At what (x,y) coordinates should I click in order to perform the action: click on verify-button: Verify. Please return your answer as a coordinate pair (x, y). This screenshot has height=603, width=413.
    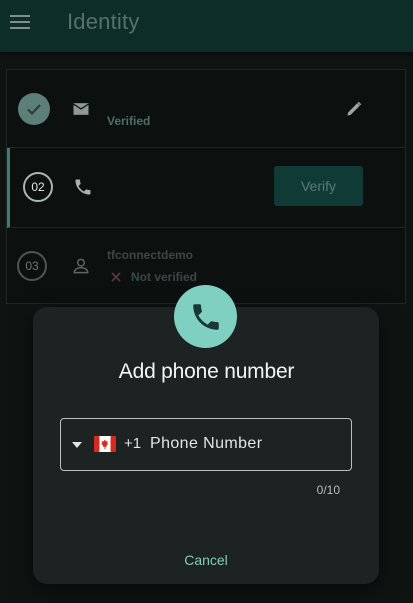
    Looking at the image, I should click on (318, 186).